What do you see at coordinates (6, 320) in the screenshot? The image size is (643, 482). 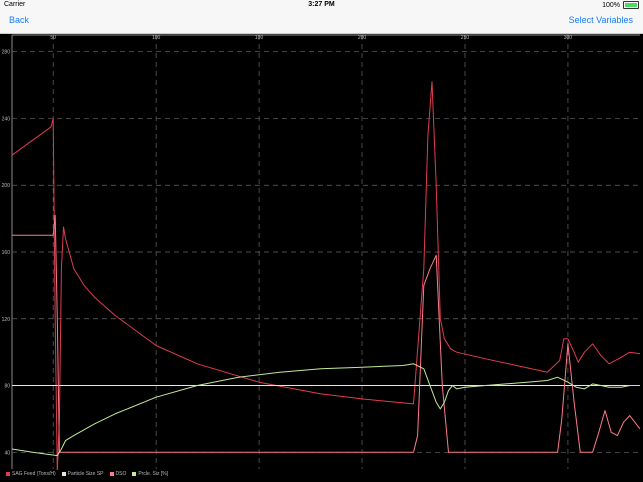 I see `y-tick-label: 120` at bounding box center [6, 320].